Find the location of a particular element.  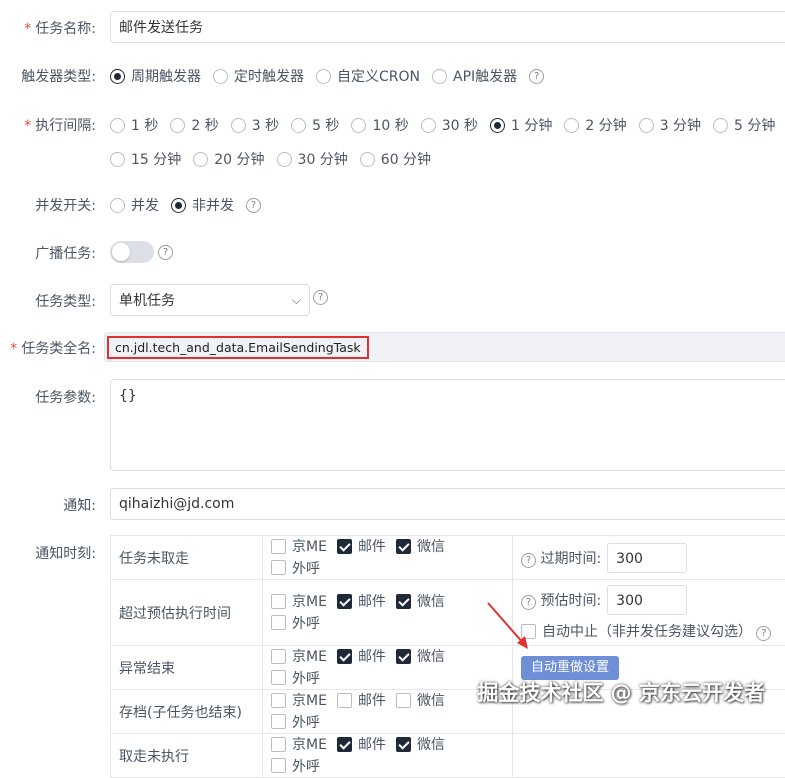

interval-option: 30 分钟 is located at coordinates (312, 159).